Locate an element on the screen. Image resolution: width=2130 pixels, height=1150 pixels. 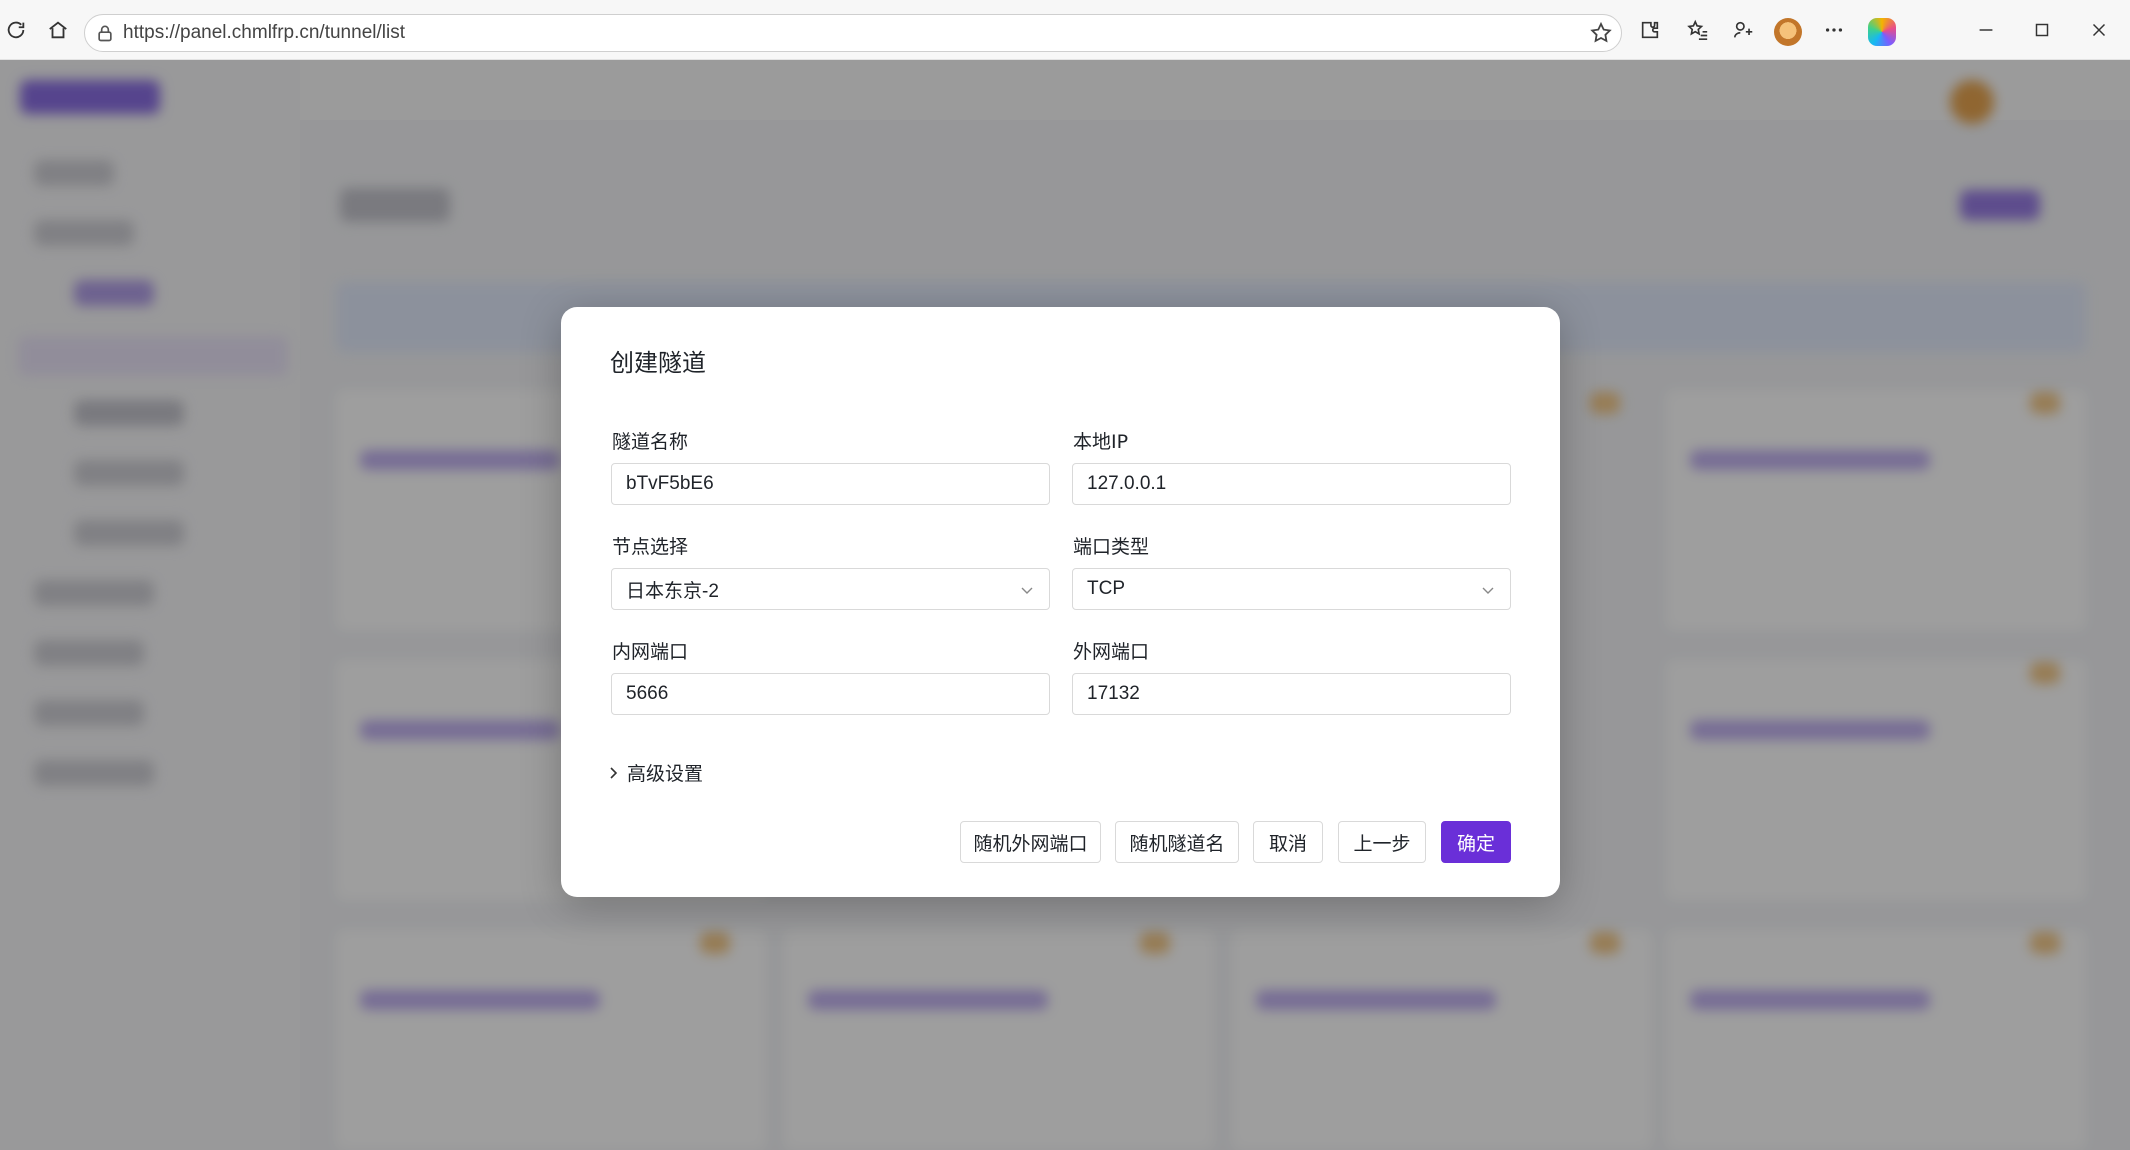
advanced-settings-toggle: 高级设置 is located at coordinates (654, 772).